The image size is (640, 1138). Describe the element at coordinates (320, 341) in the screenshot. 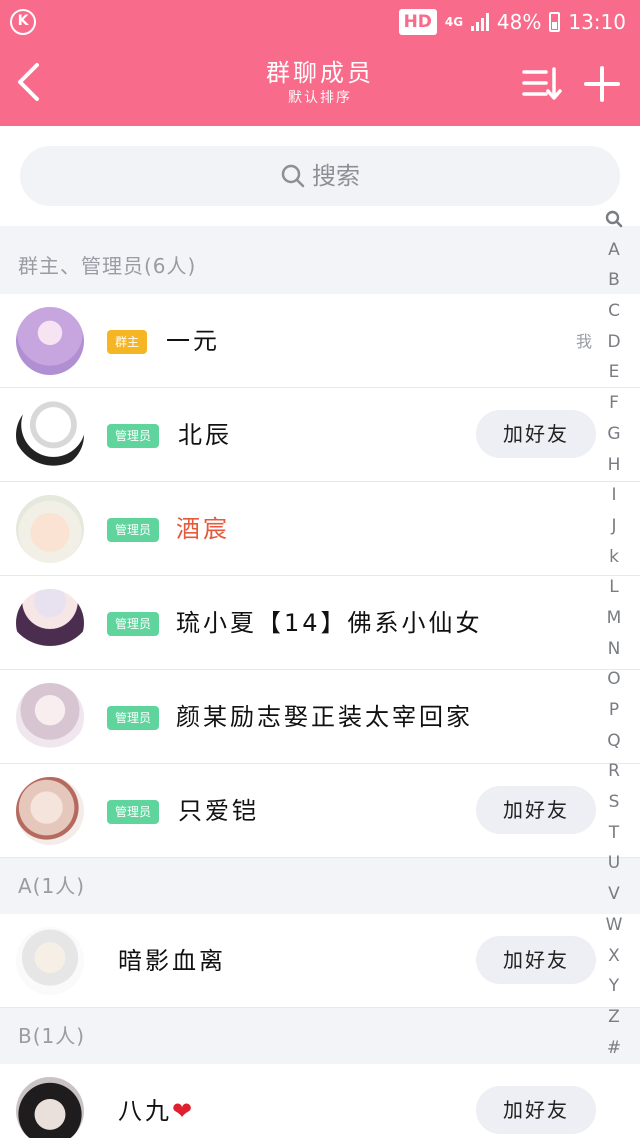

I see `member-row: 群主 一元 我` at that location.